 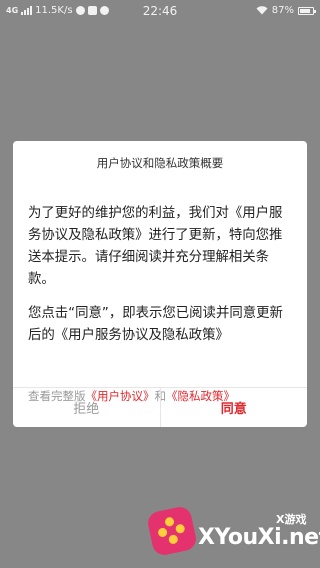 I want to click on battery-level, so click(x=305, y=10).